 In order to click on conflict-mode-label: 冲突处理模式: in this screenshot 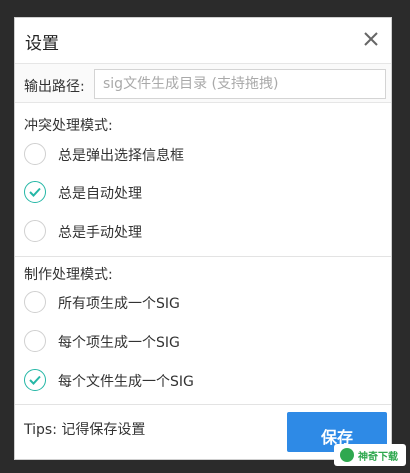, I will do `click(68, 126)`.